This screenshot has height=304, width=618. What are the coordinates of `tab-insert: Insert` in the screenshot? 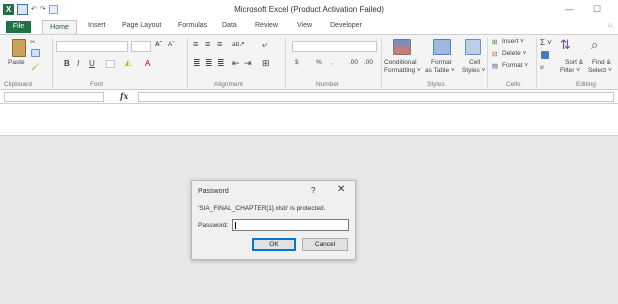 It's located at (97, 25).